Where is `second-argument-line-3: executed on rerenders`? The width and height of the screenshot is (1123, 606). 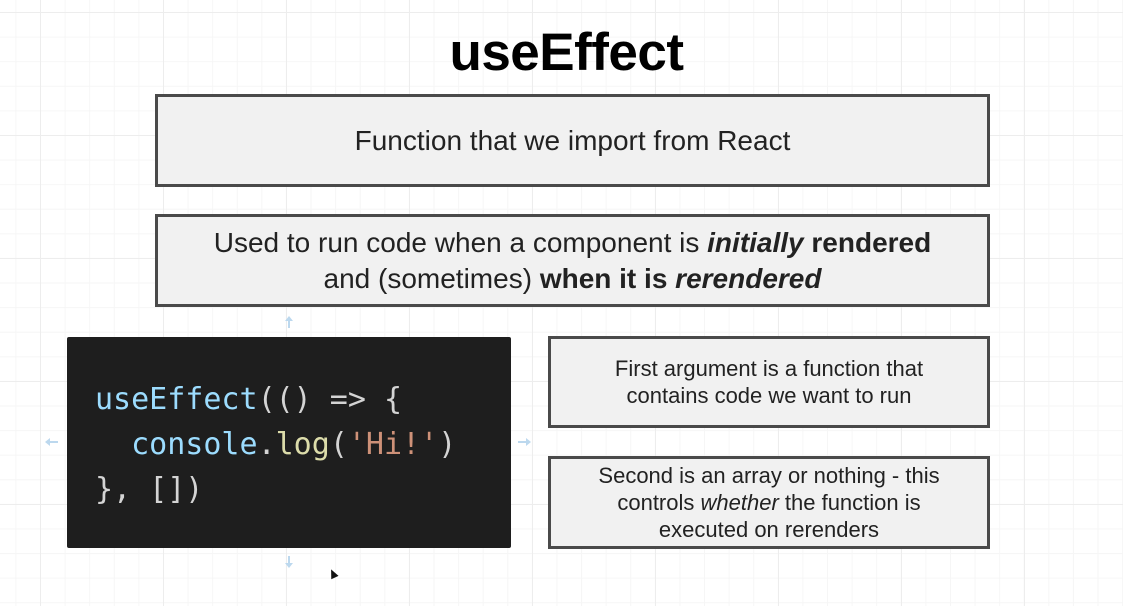 second-argument-line-3: executed on rerenders is located at coordinates (769, 529).